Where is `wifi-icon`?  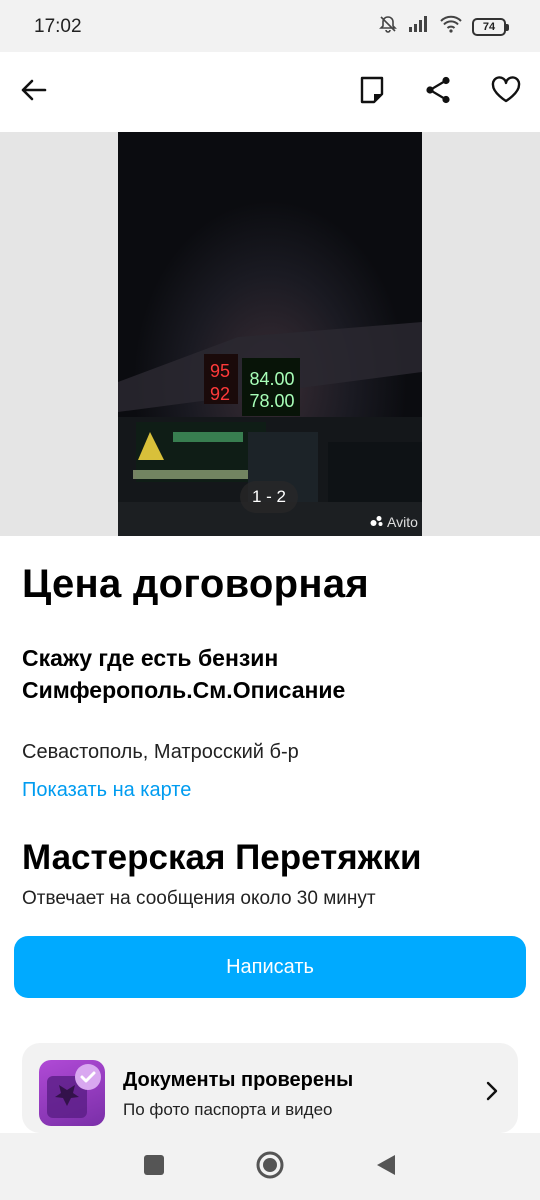
wifi-icon is located at coordinates (451, 26).